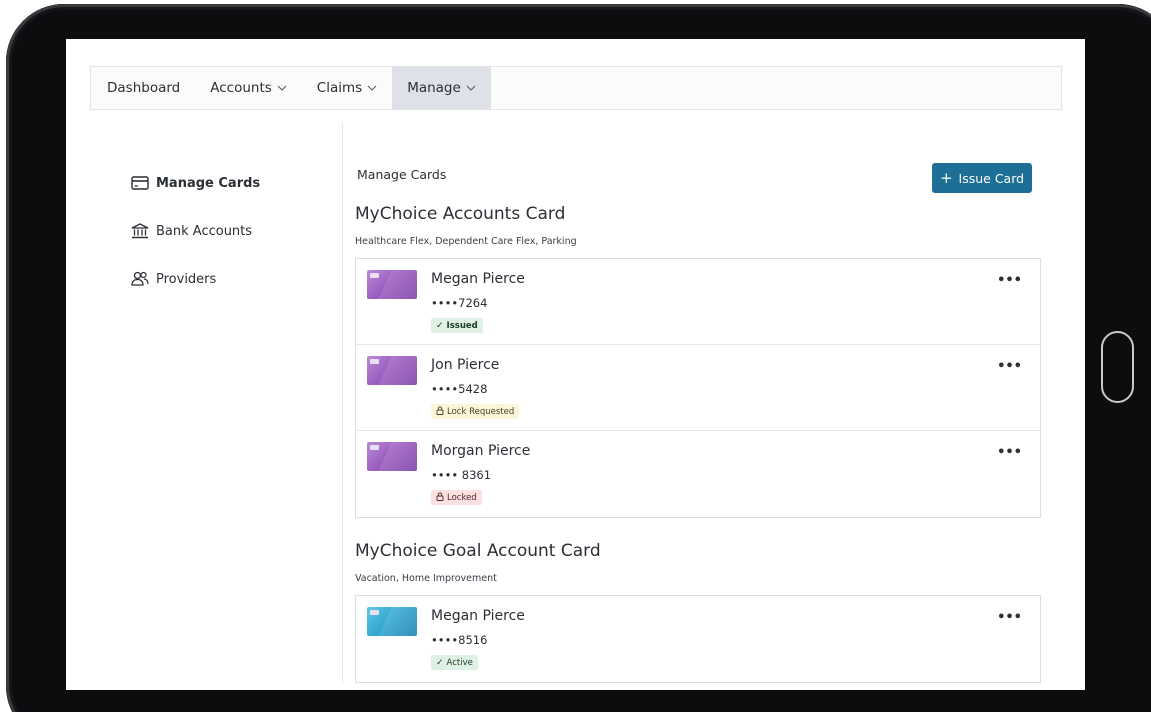 The height and width of the screenshot is (712, 1151). What do you see at coordinates (478, 551) in the screenshot?
I see `section-title: MyChoice Goal Account Card` at bounding box center [478, 551].